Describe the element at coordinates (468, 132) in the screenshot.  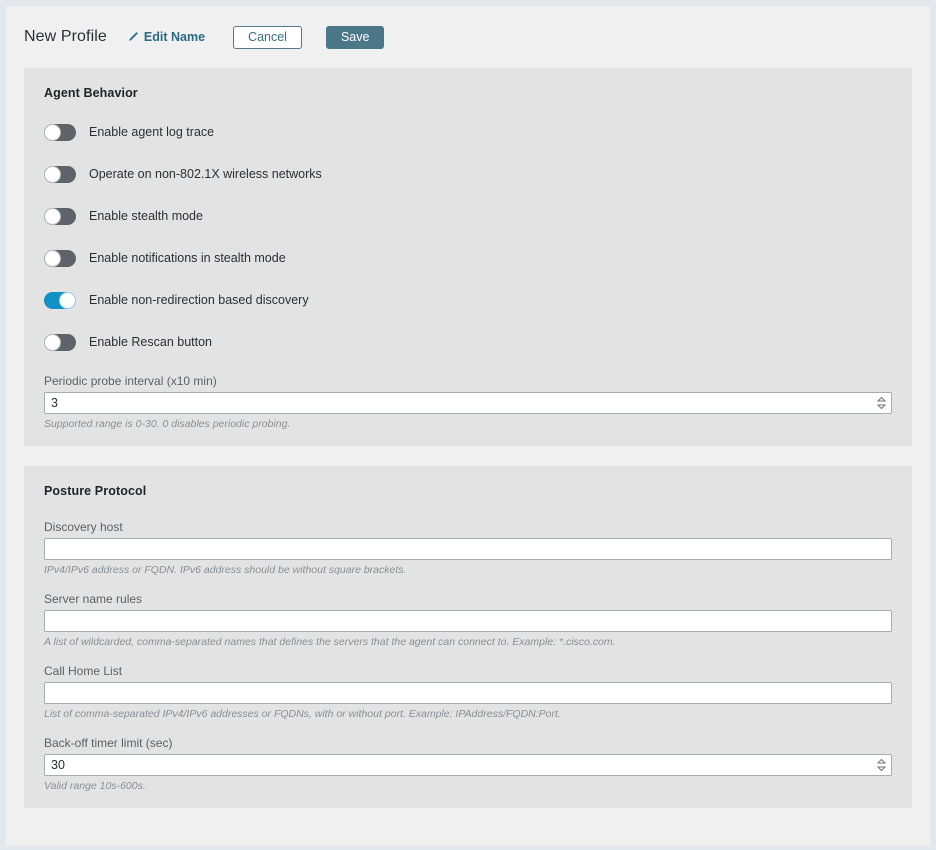
I see `toggle-row: Enable agent log trace` at that location.